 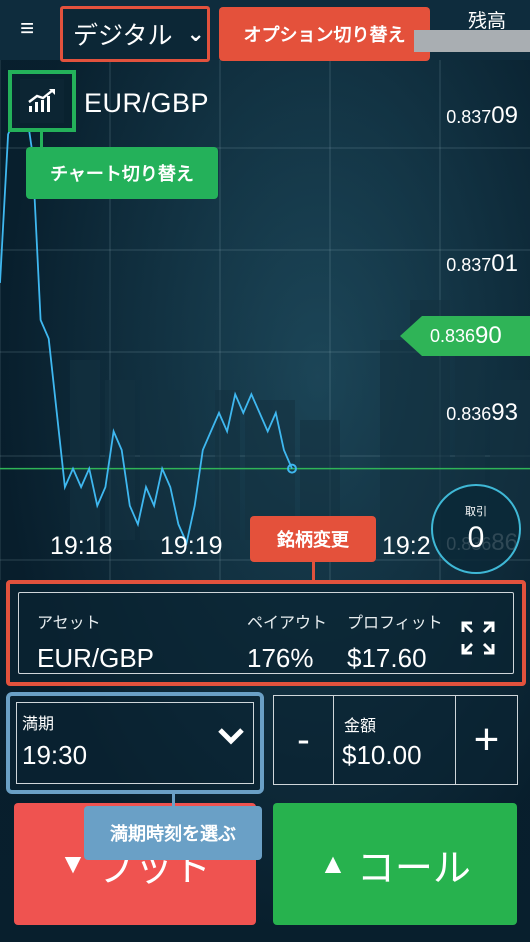 I want to click on trades-count: 0, so click(x=476, y=537).